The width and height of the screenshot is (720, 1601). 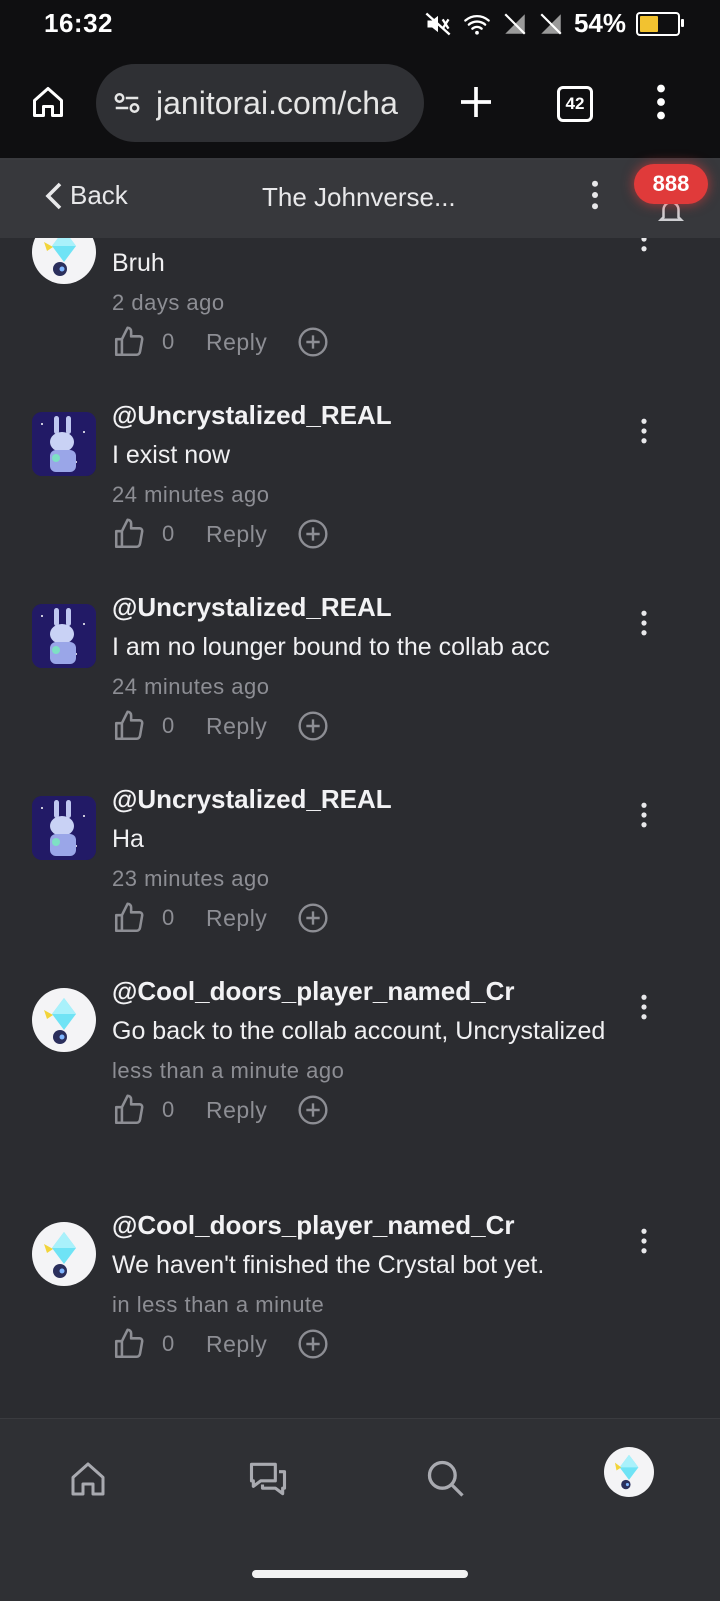 What do you see at coordinates (661, 102) in the screenshot?
I see `more-icon` at bounding box center [661, 102].